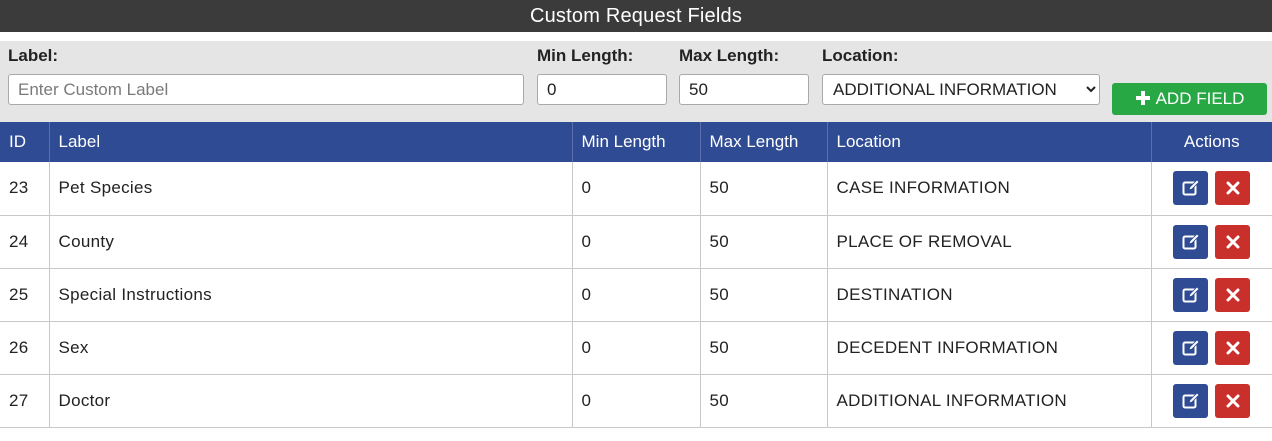 This screenshot has height=441, width=1272. What do you see at coordinates (266, 73) in the screenshot?
I see `label-field-group: Label:` at bounding box center [266, 73].